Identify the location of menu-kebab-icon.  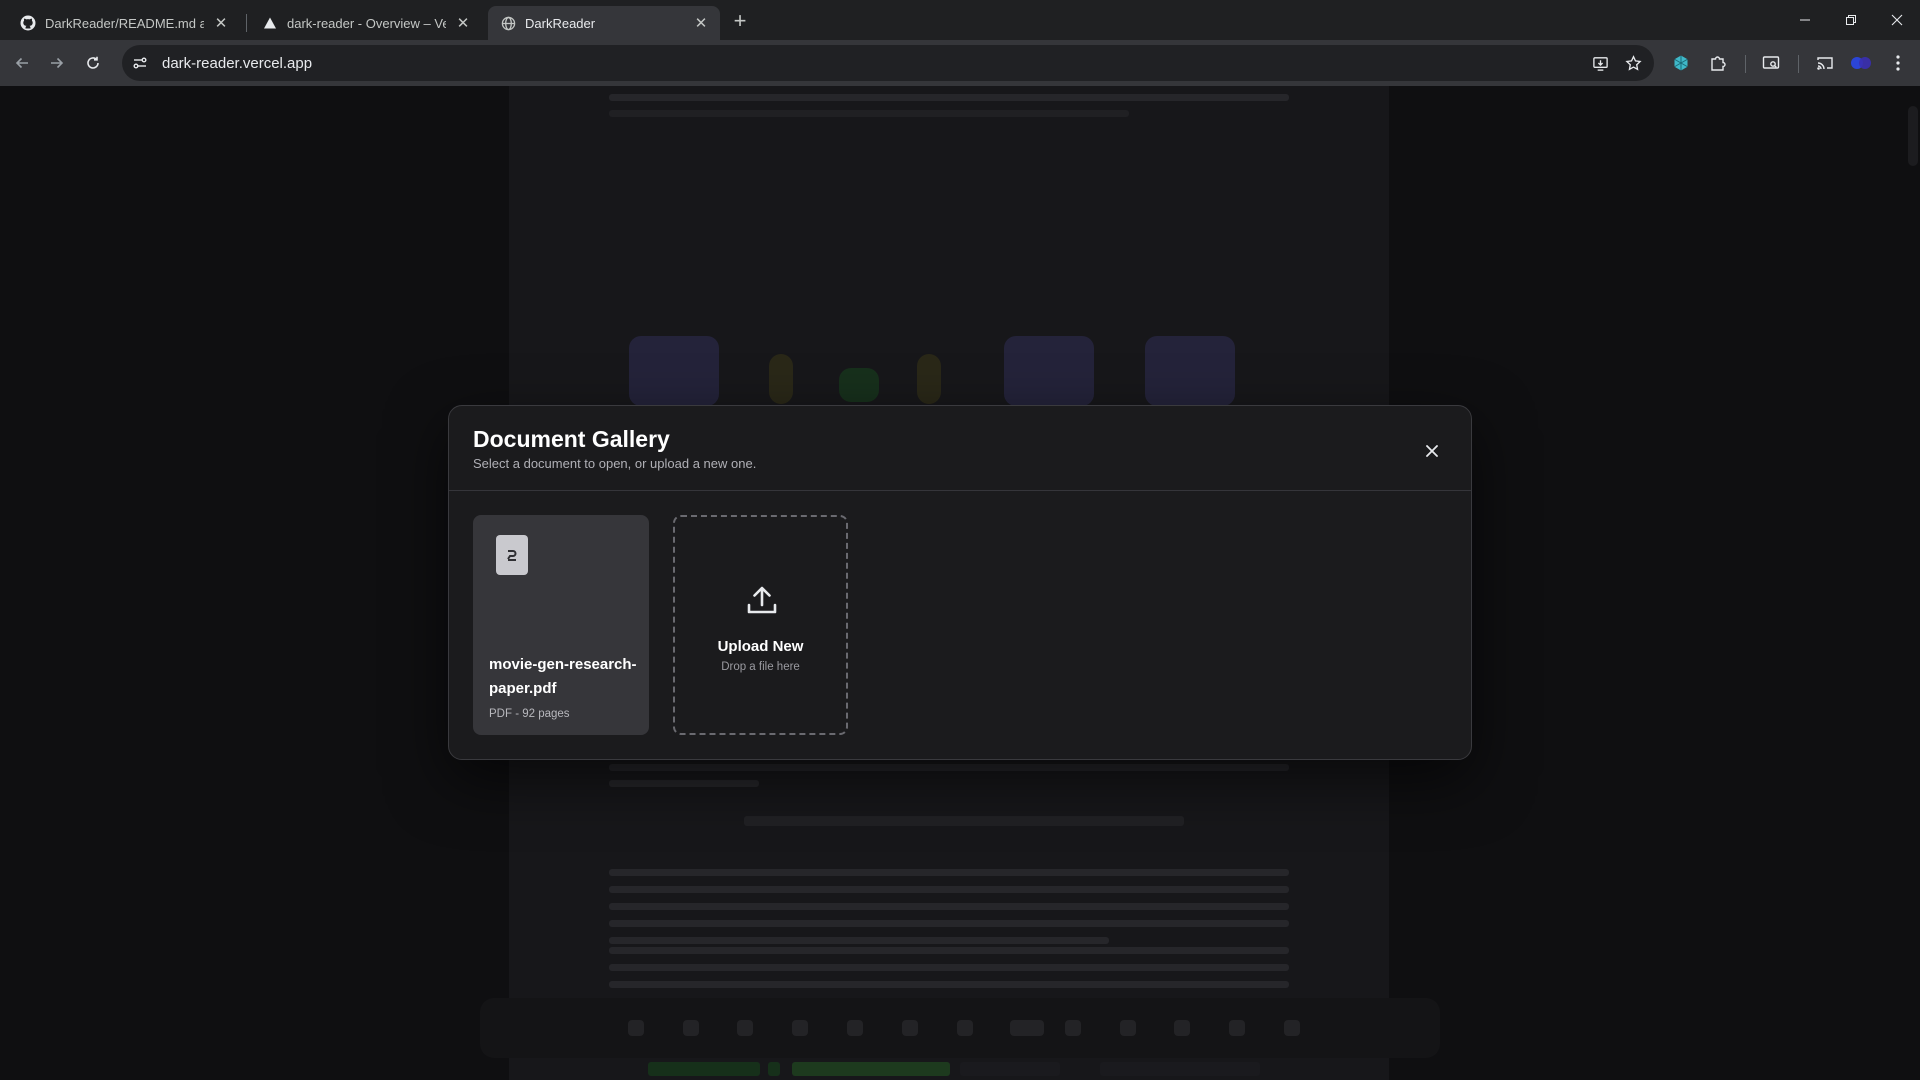
(1898, 63).